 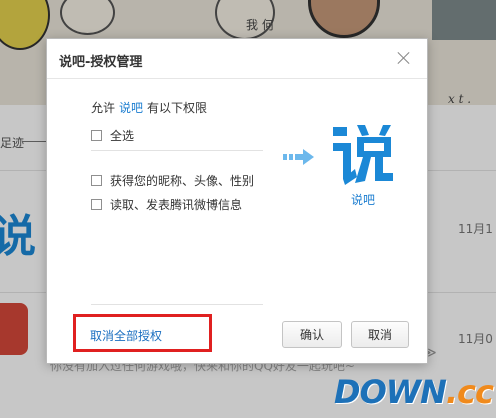 I want to click on watermark-accent: .cc, so click(x=469, y=392).